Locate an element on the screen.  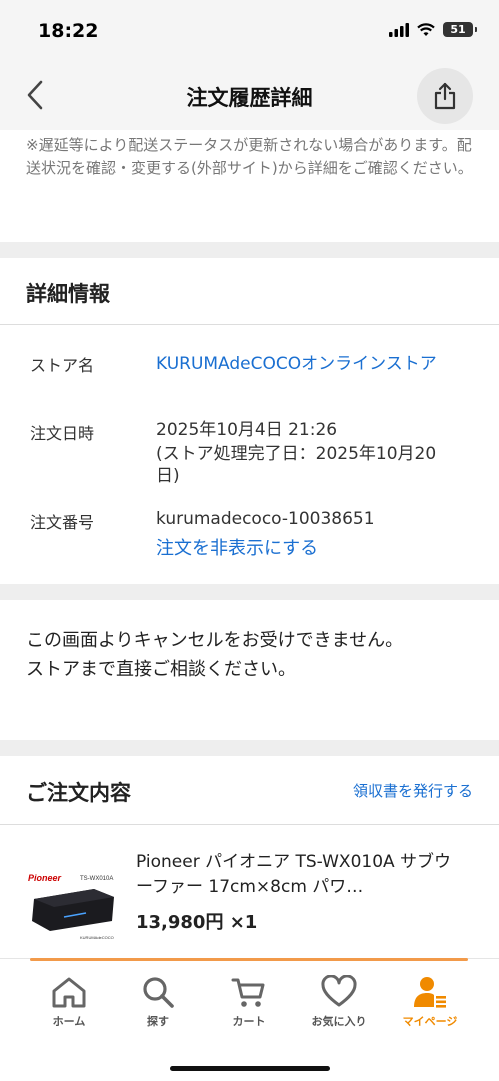
battery-icon: 51 is located at coordinates (460, 29).